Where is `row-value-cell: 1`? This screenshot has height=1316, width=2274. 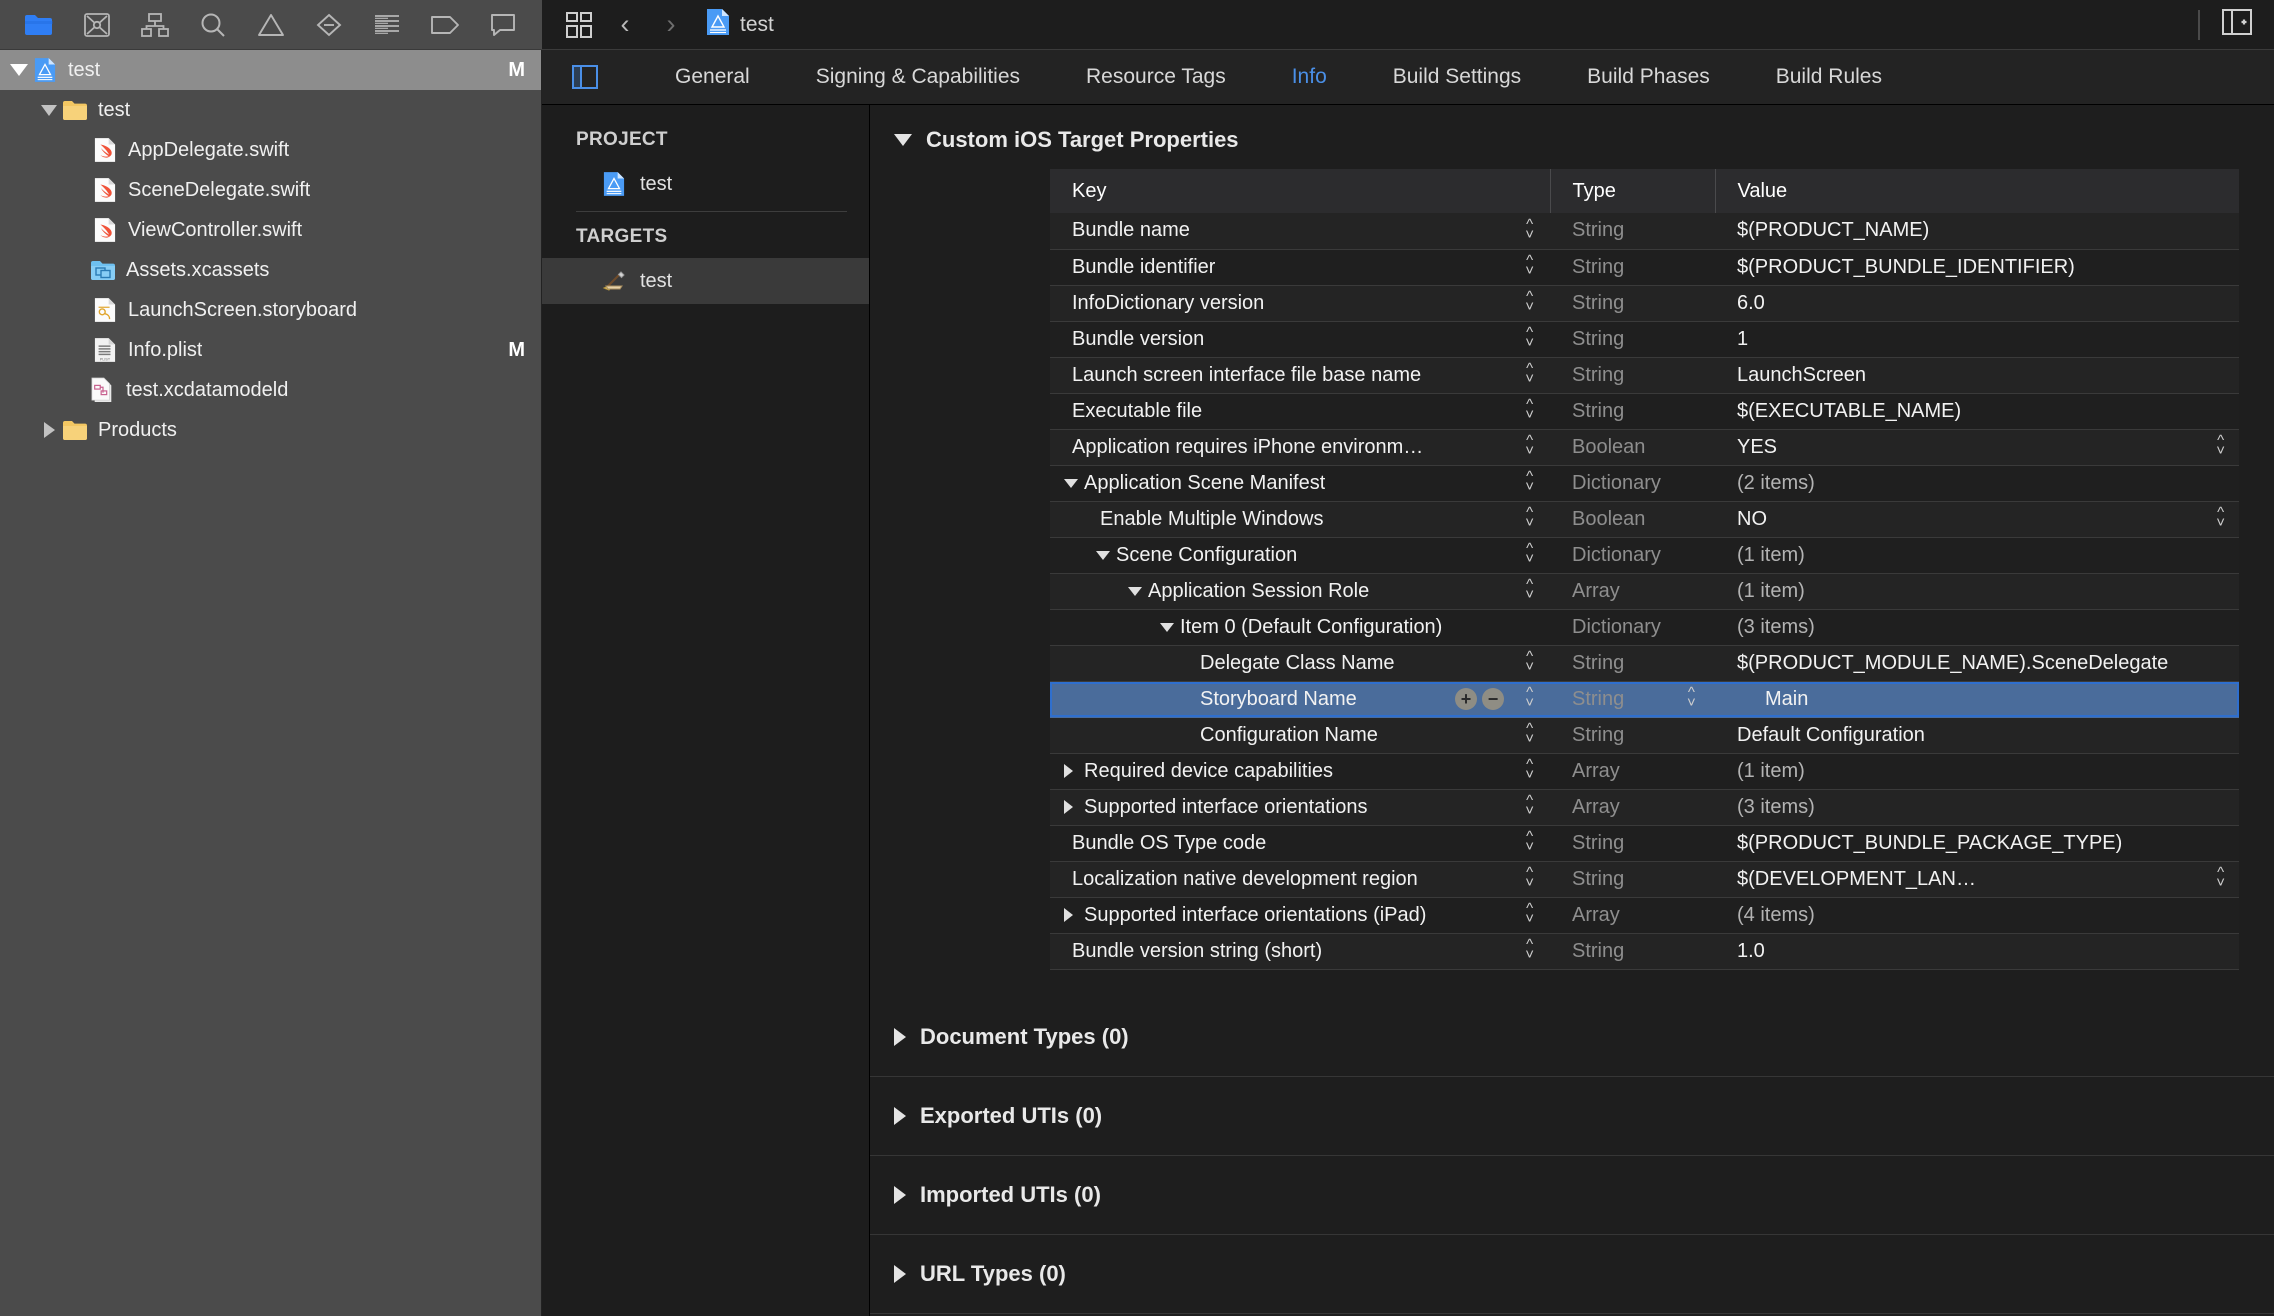 row-value-cell: 1 is located at coordinates (1977, 339).